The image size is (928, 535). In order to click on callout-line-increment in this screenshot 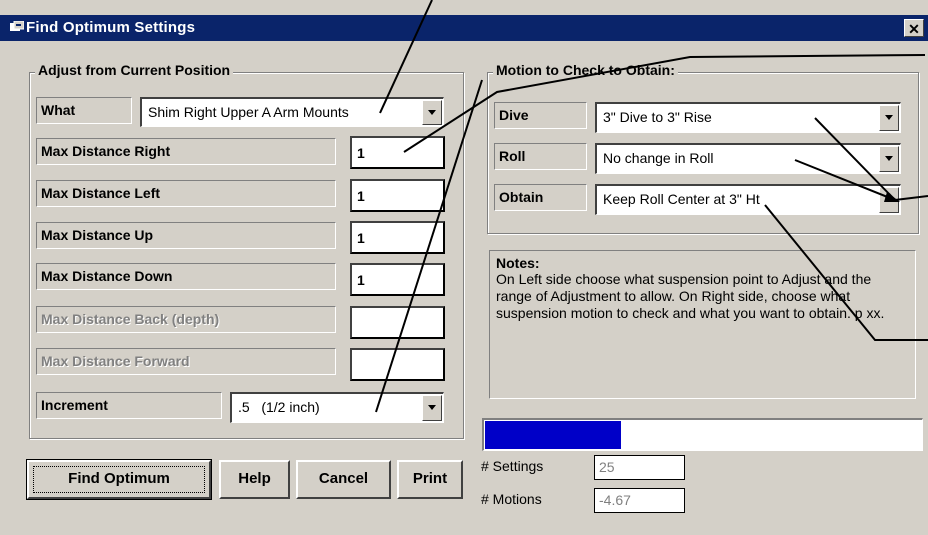, I will do `click(429, 246)`.